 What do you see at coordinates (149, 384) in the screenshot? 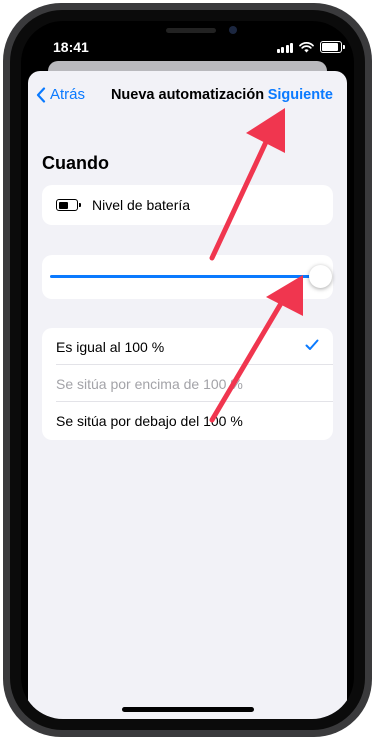
I see `option-label: Se sitúa por encima de 100 %` at bounding box center [149, 384].